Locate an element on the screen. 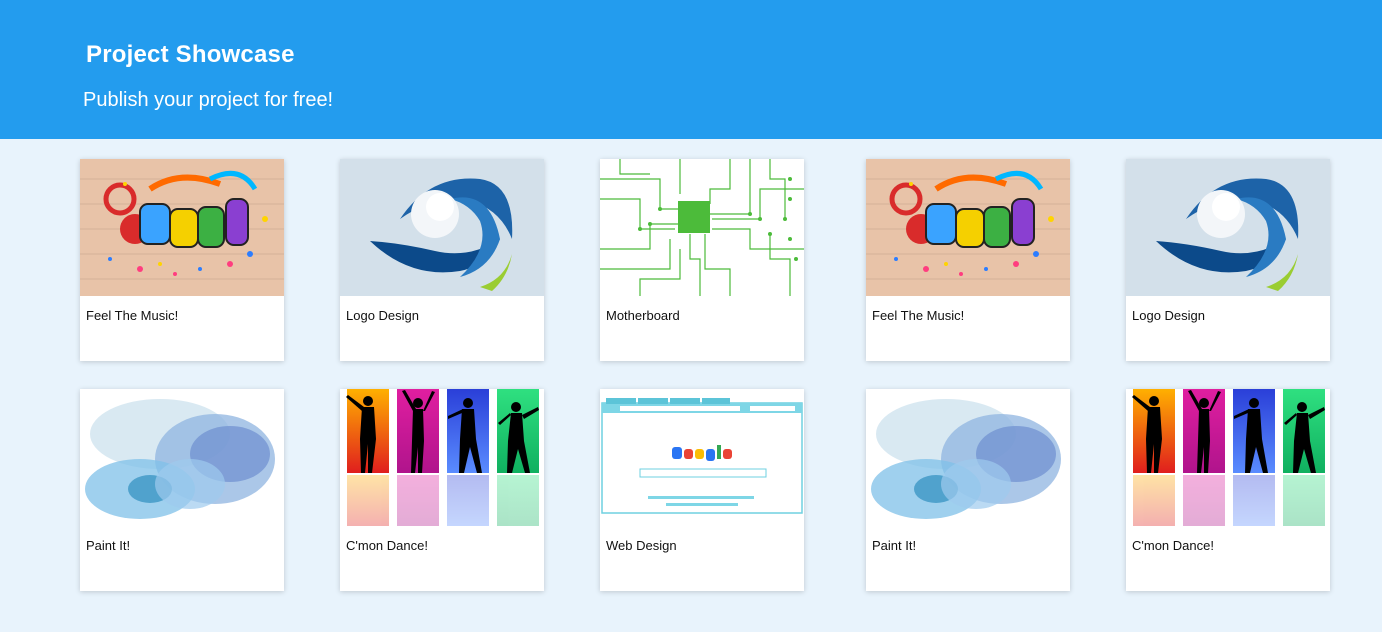  browser-mockup-image is located at coordinates (702, 457).